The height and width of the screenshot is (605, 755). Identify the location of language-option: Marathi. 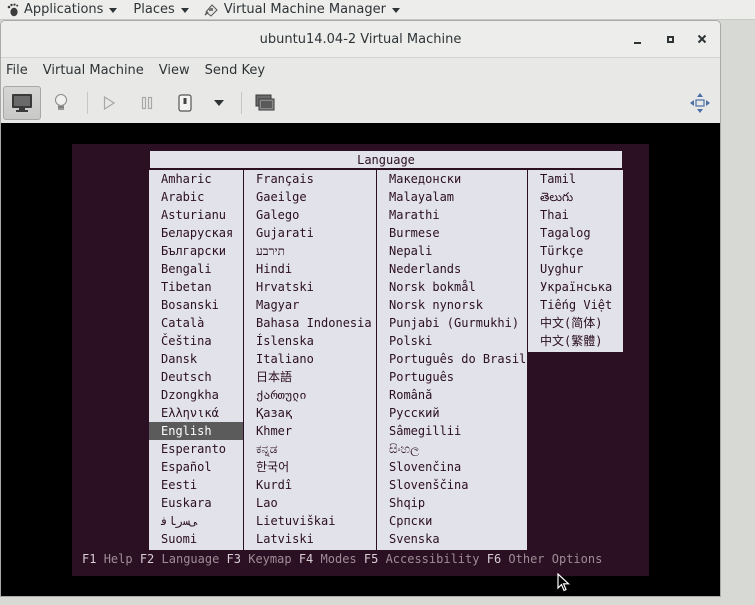
(452, 215).